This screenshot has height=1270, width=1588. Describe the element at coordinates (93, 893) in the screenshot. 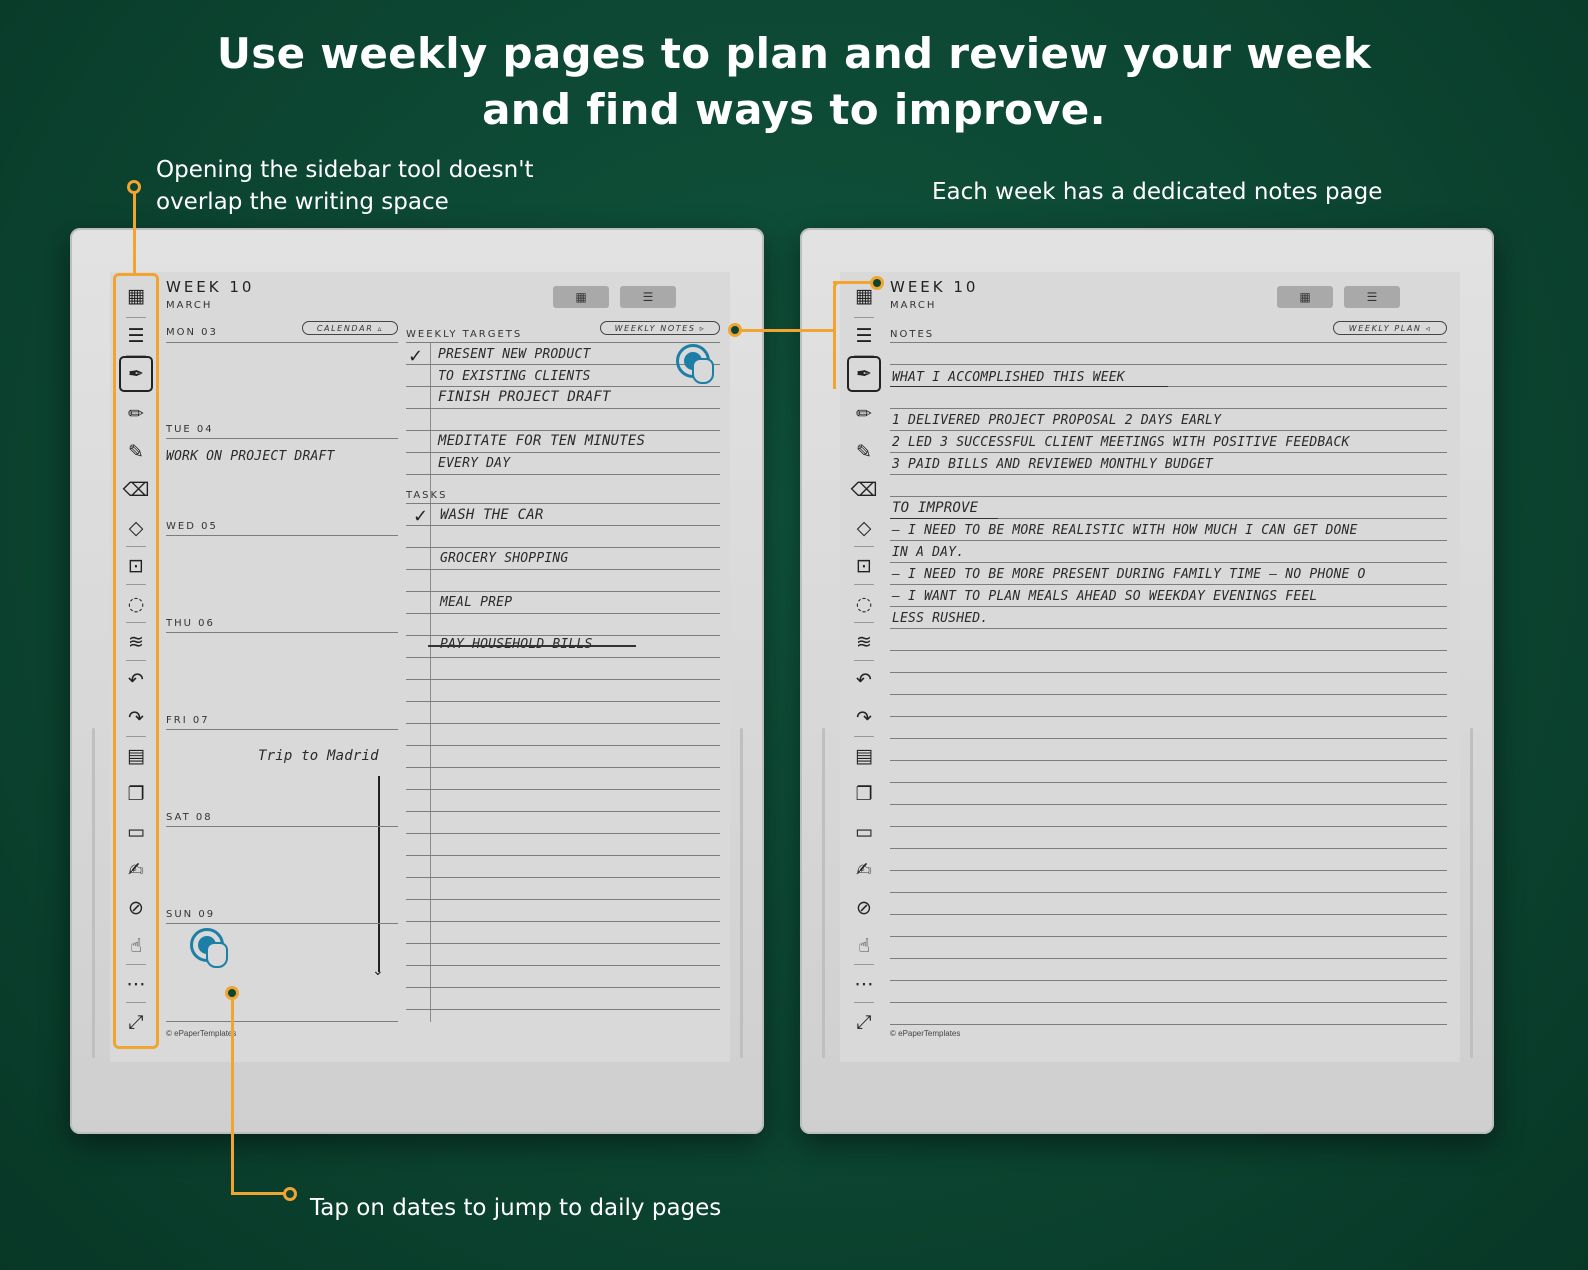

I see `device-side-button` at that location.